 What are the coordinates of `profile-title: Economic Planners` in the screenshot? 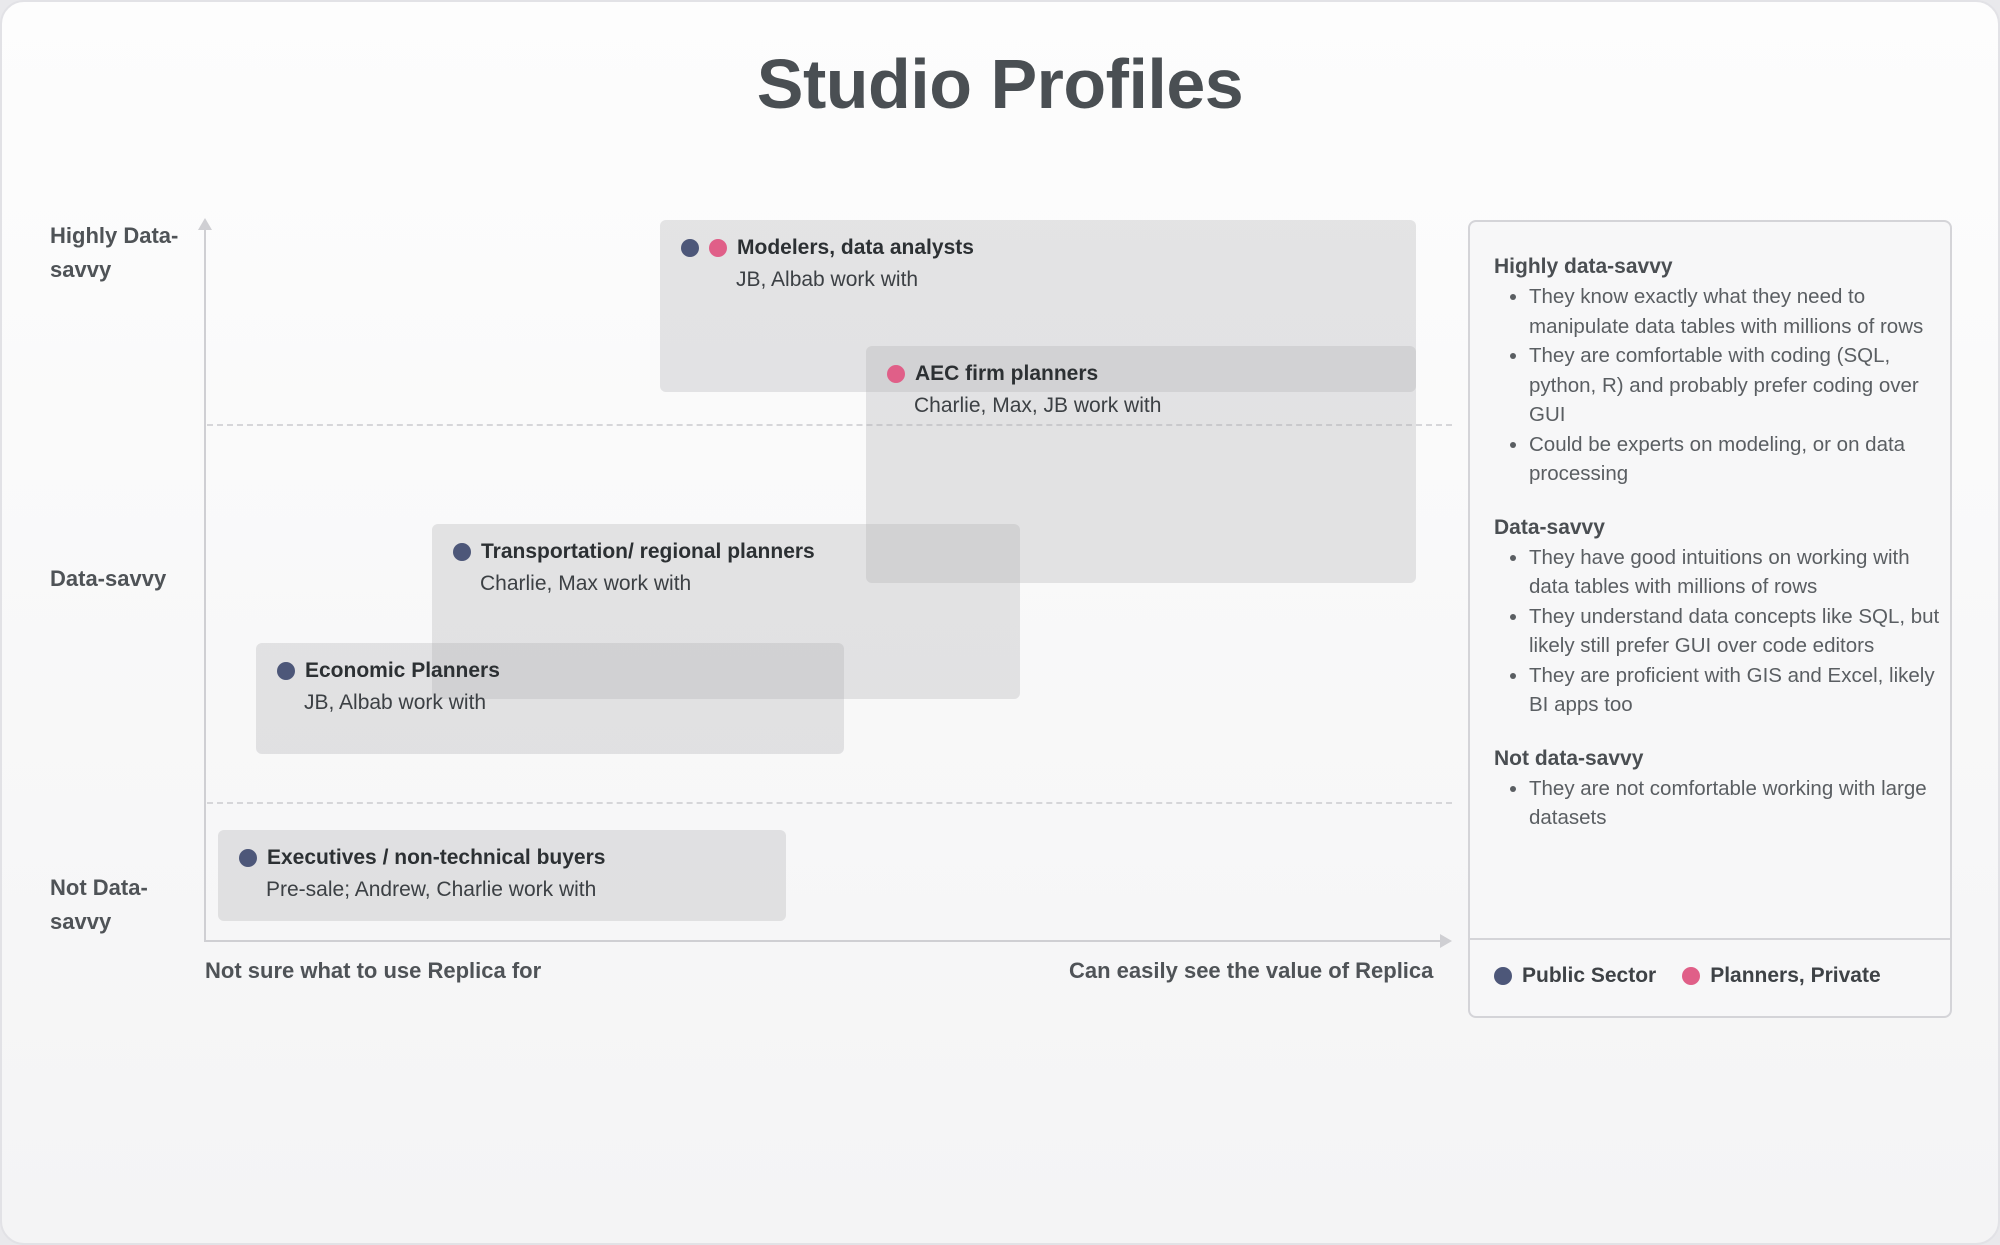 It's located at (402, 670).